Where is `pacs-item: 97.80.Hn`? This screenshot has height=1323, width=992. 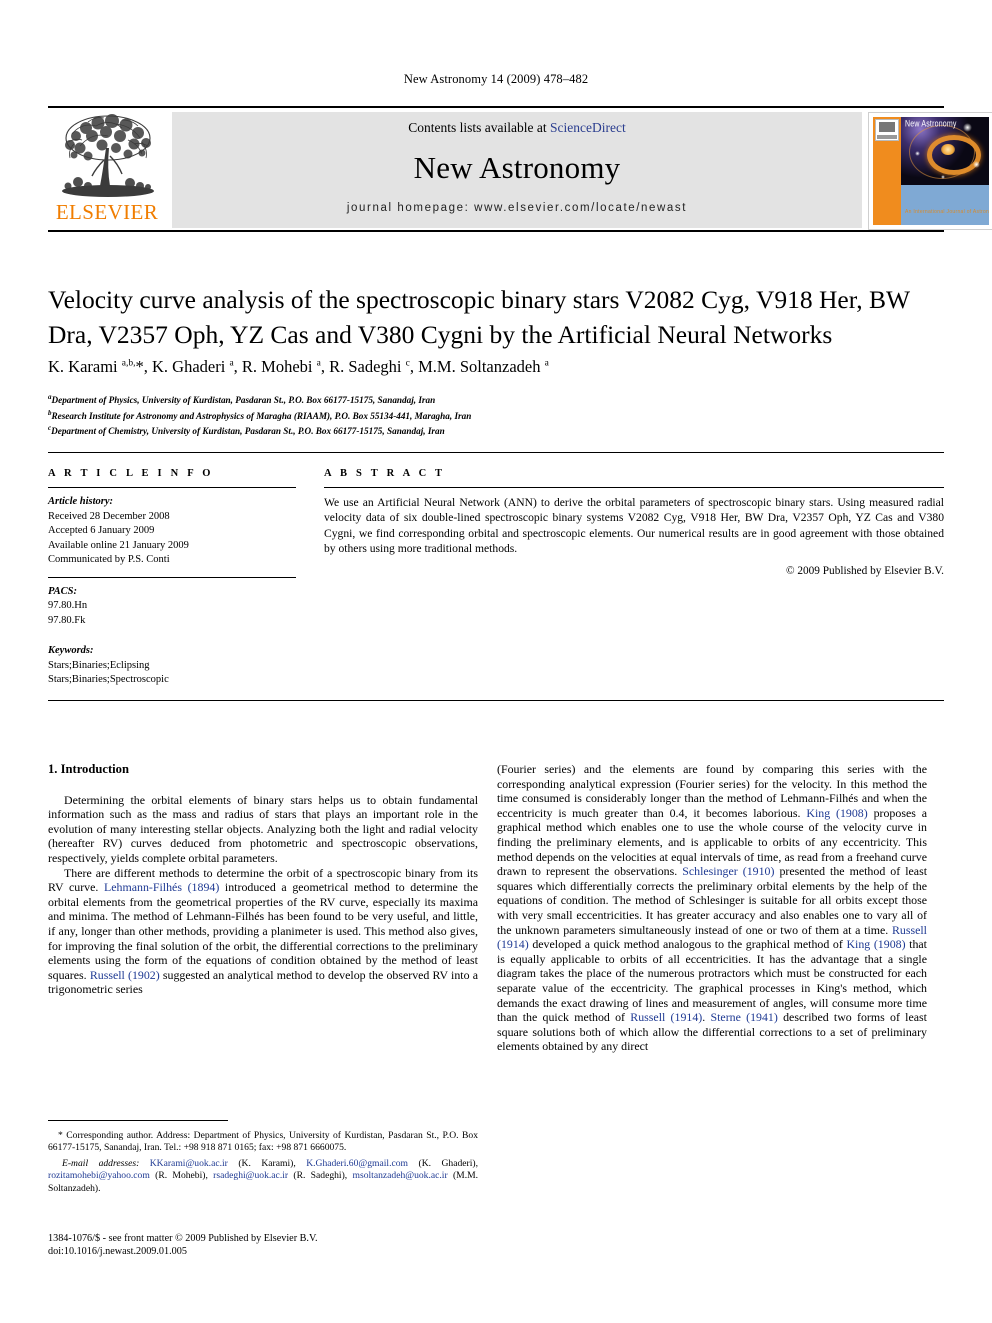
pacs-item: 97.80.Hn is located at coordinates (68, 605).